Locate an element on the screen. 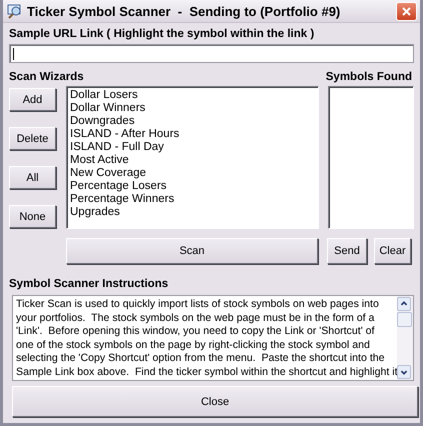 Image resolution: width=423 pixels, height=426 pixels. clear-button: Clear is located at coordinates (392, 251).